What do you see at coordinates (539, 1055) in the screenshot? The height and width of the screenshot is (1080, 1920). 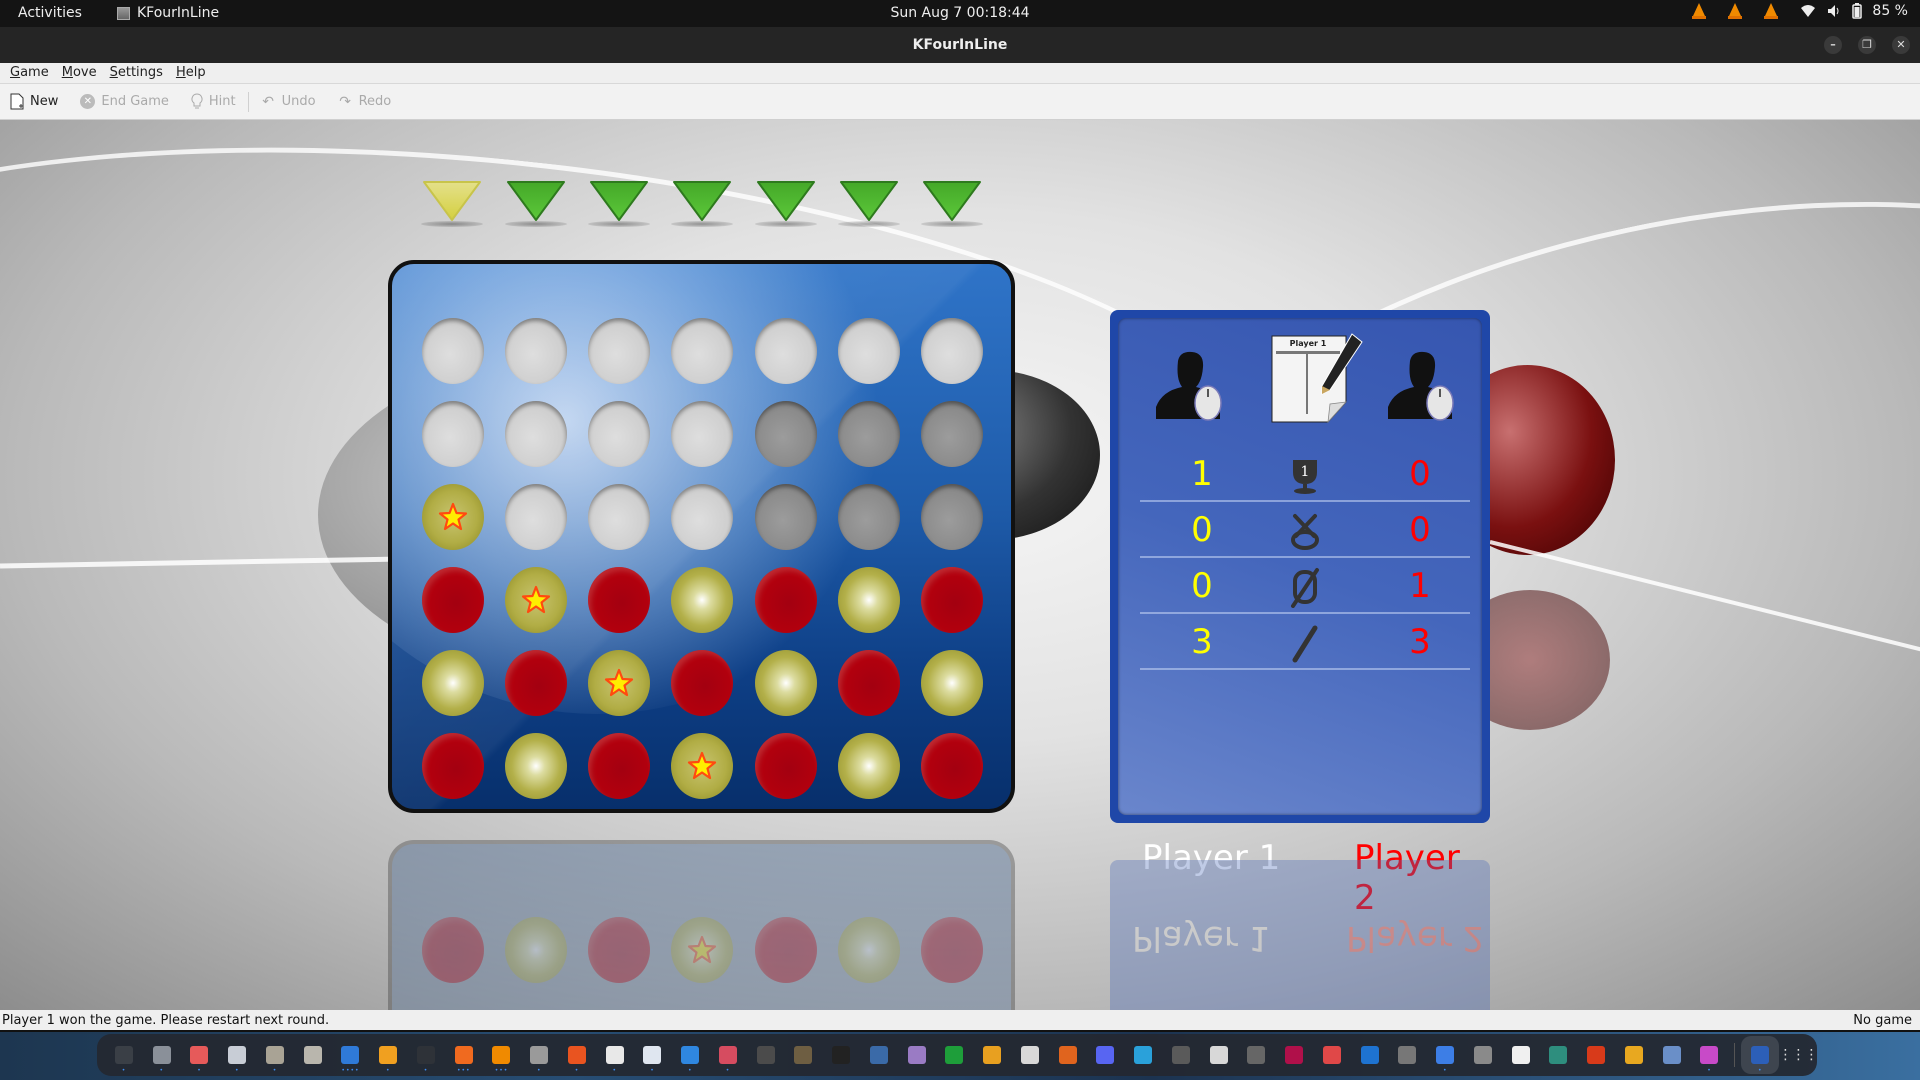 I see `dock-app-disks: •` at bounding box center [539, 1055].